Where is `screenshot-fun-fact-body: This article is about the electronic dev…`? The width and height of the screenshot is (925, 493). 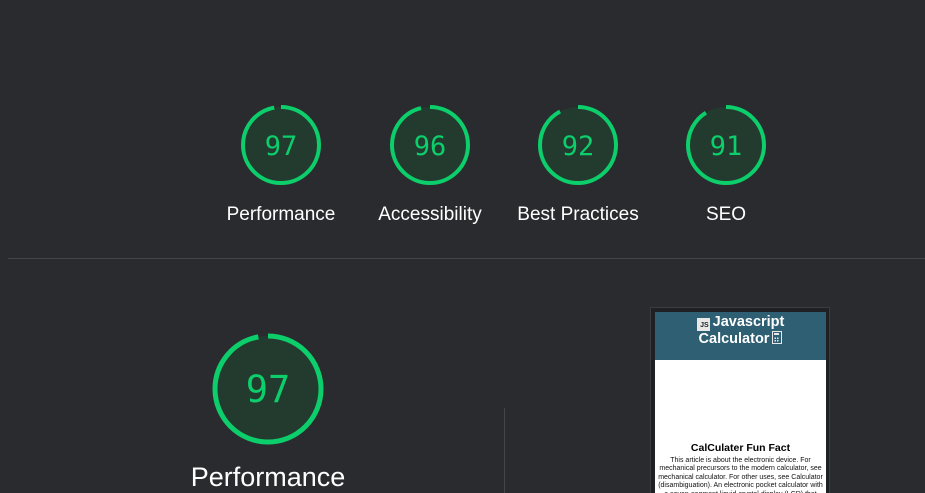
screenshot-fun-fact-body: This article is about the electronic dev… is located at coordinates (740, 475).